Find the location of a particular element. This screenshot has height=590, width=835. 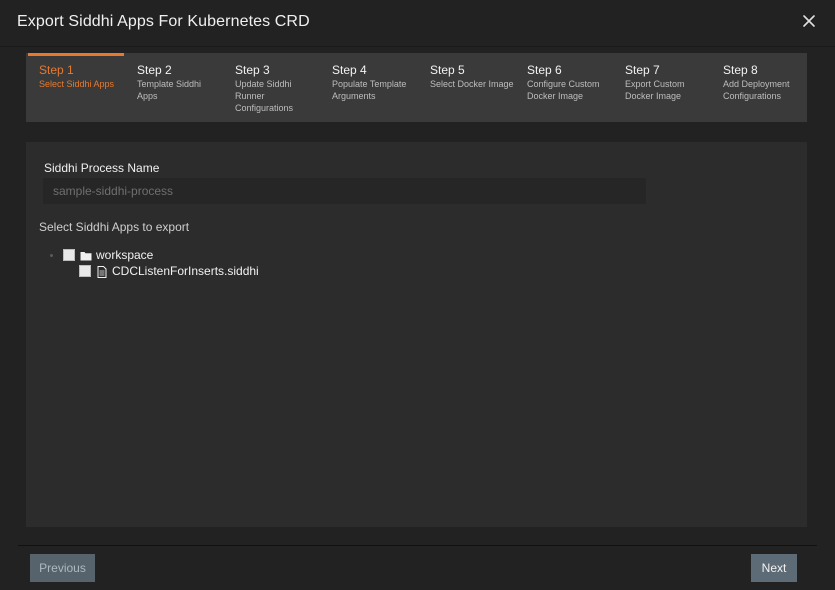

step-number: Step 6 is located at coordinates (544, 70).